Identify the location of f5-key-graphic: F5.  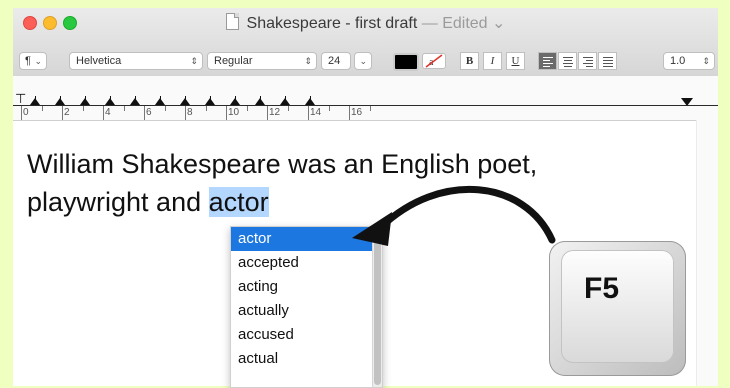
(617, 308).